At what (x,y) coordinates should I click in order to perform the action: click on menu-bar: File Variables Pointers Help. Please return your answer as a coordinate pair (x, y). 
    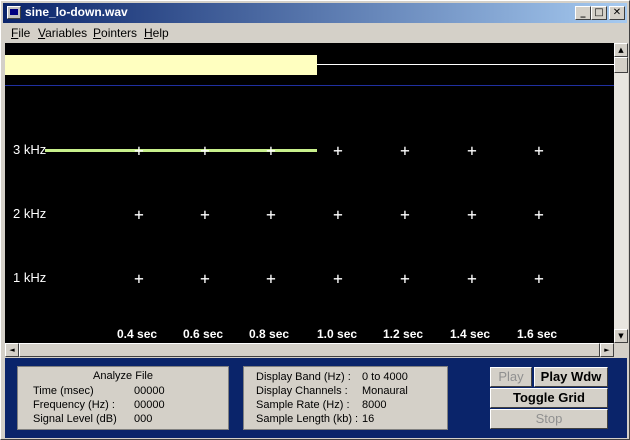
    Looking at the image, I should click on (315, 33).